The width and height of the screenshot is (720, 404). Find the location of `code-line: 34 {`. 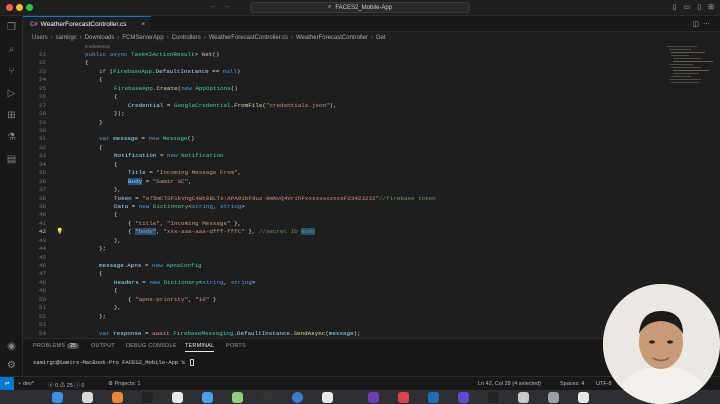

code-line: 34 { is located at coordinates (343, 165).